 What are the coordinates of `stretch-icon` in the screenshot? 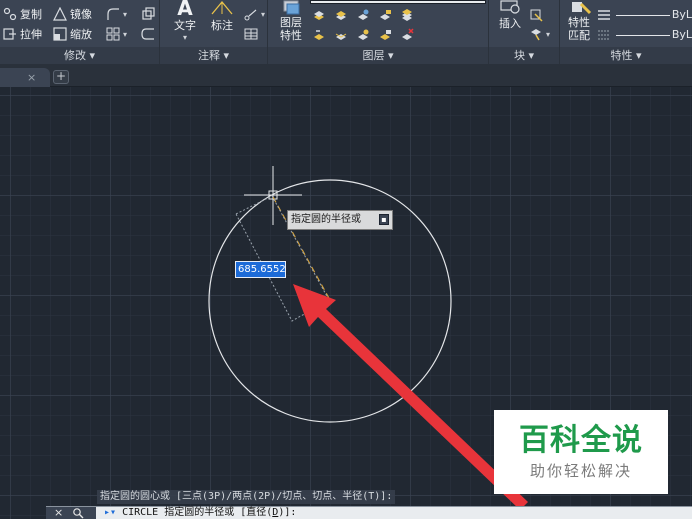 It's located at (10, 34).